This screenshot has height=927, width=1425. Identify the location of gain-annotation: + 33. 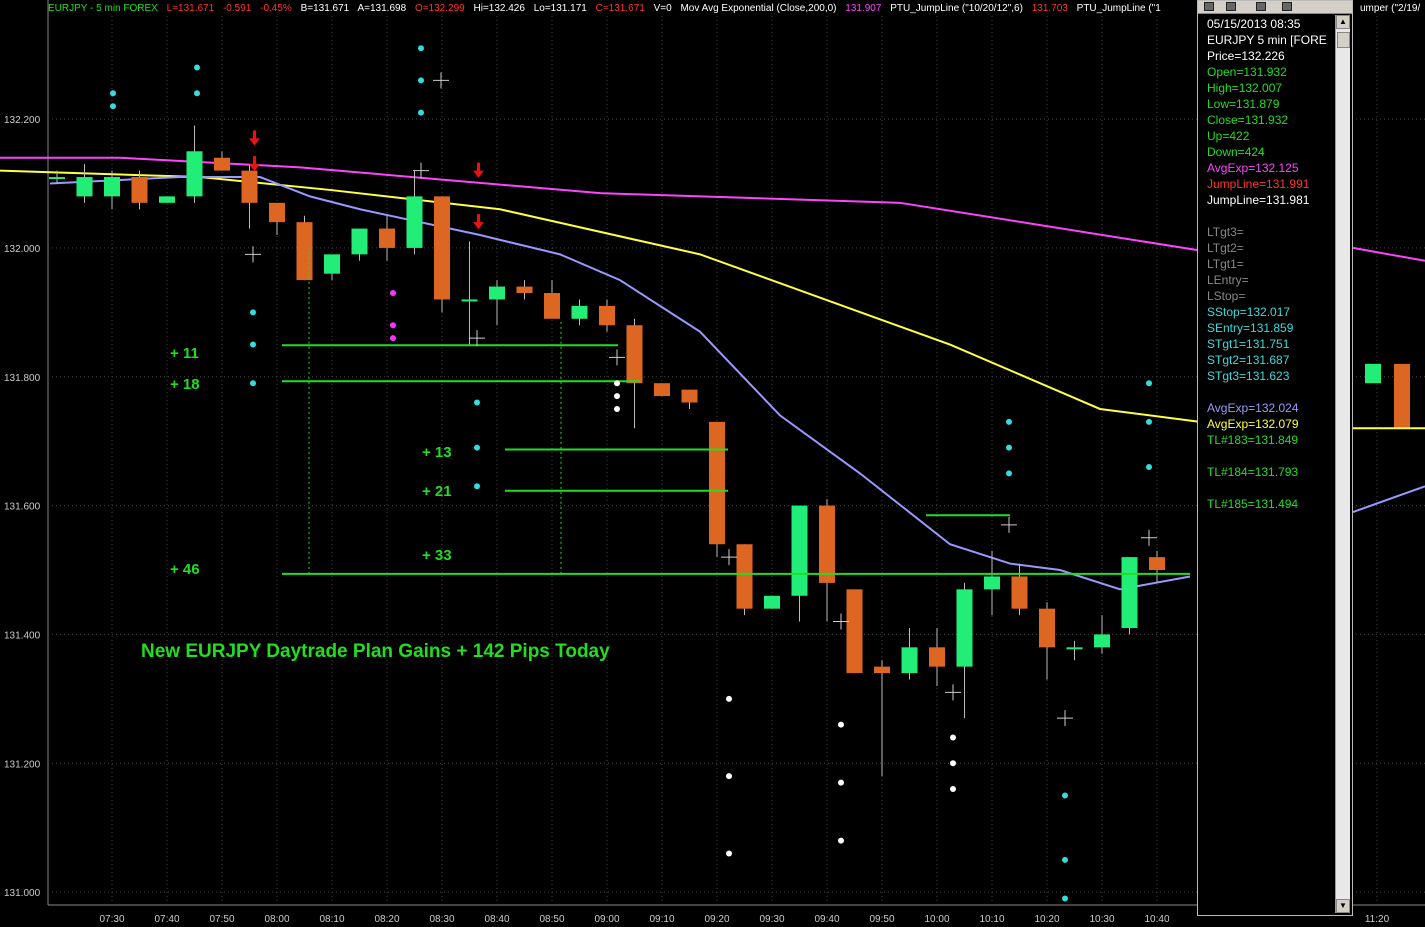
(437, 555).